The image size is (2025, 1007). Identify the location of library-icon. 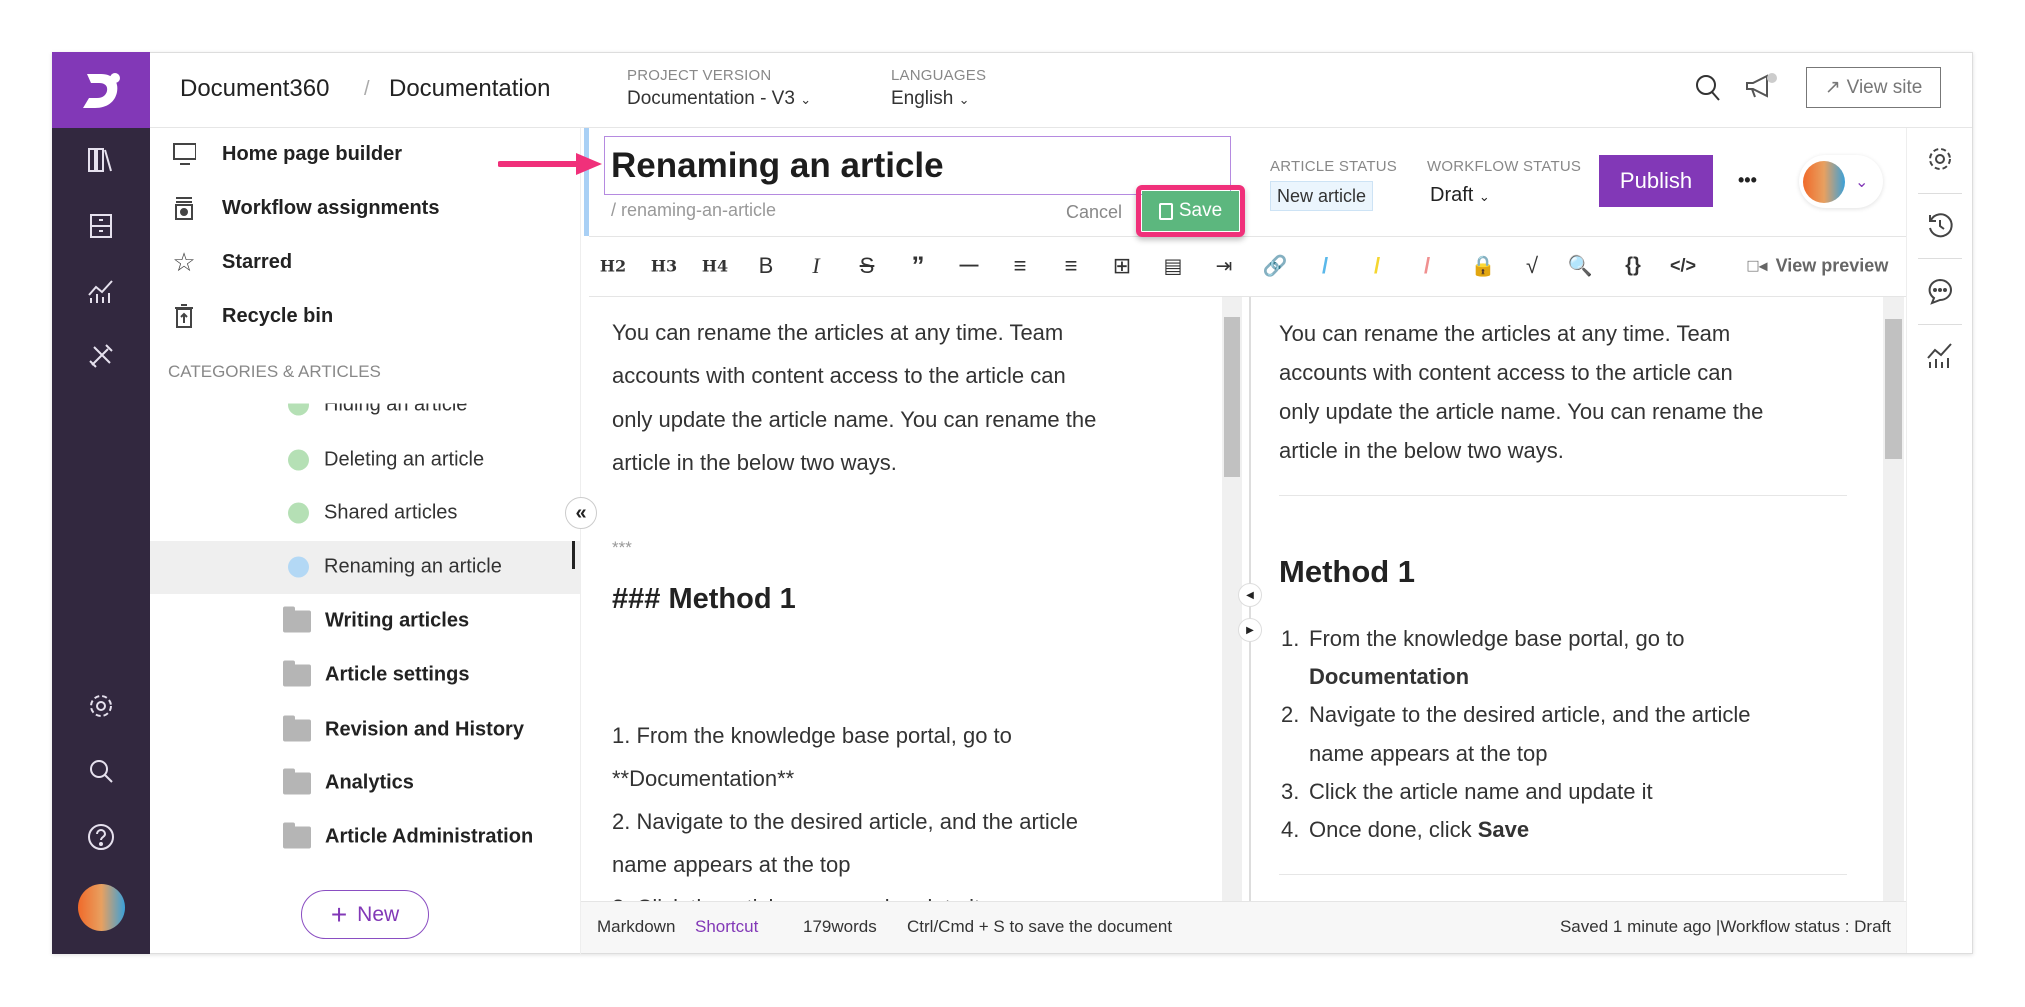
(101, 160).